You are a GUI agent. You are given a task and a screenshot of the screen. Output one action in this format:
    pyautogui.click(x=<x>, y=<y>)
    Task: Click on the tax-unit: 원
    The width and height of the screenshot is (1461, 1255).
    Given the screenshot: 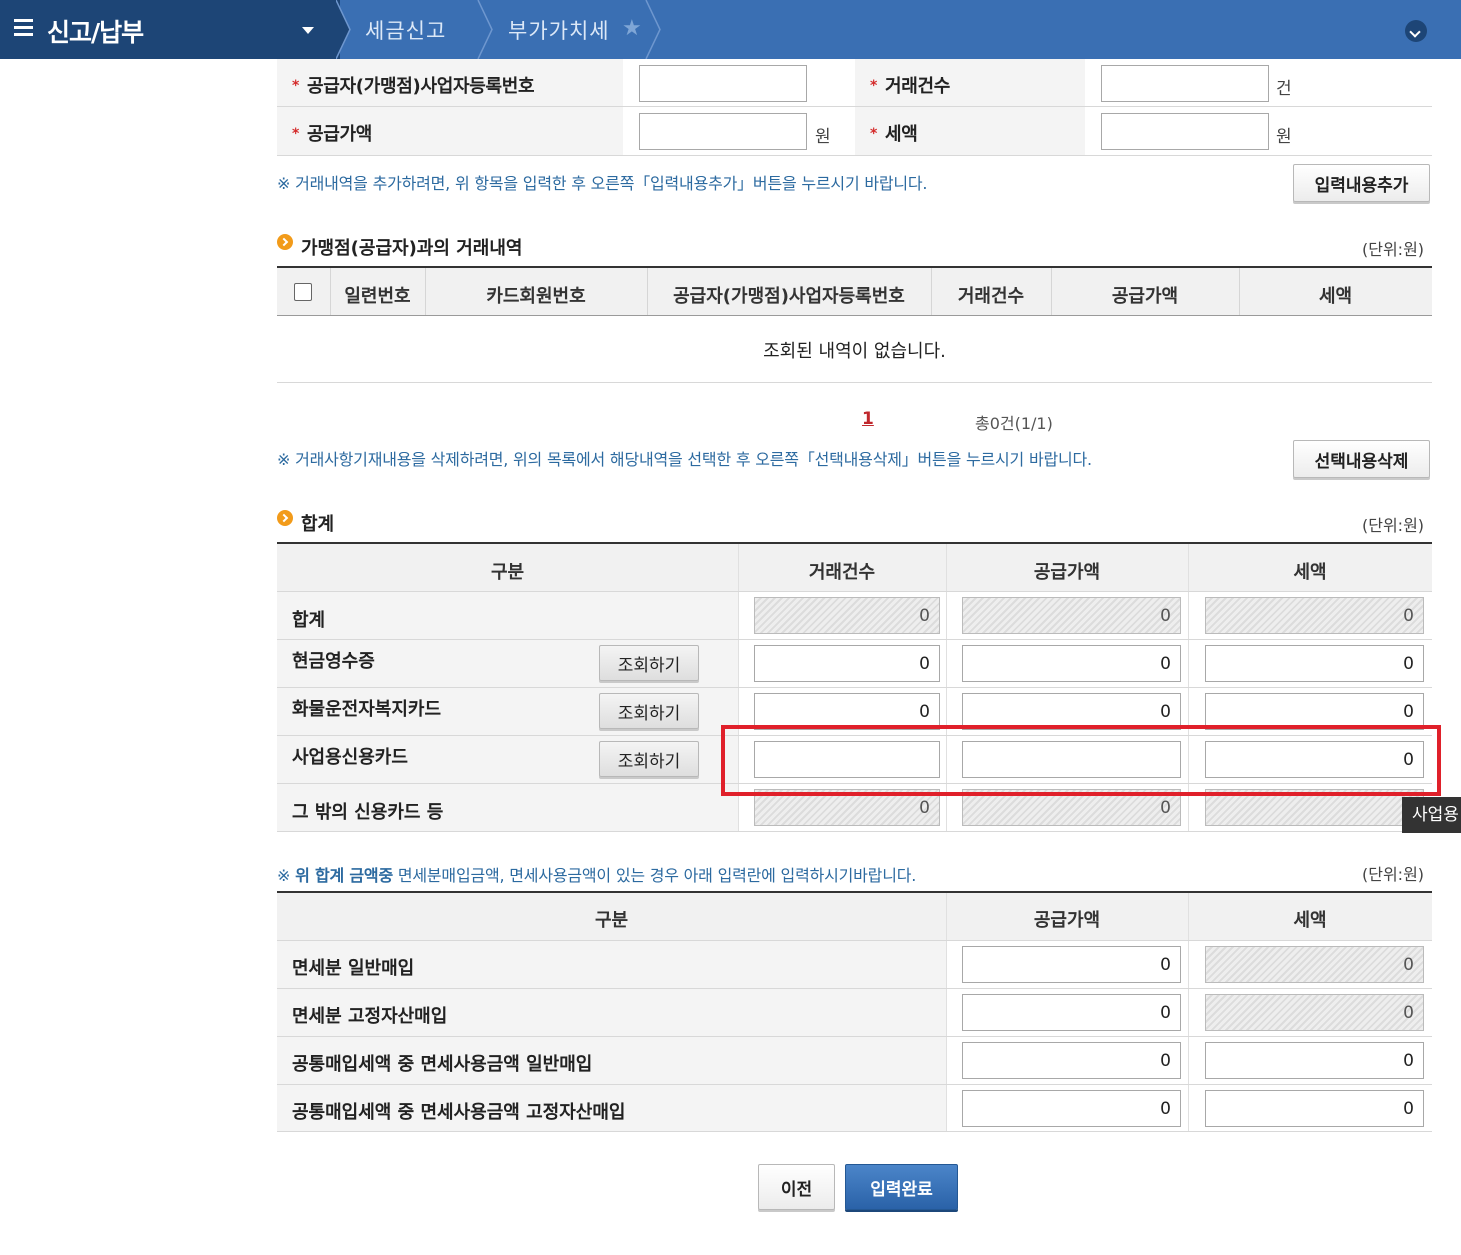 What is the action you would take?
    pyautogui.click(x=1284, y=137)
    